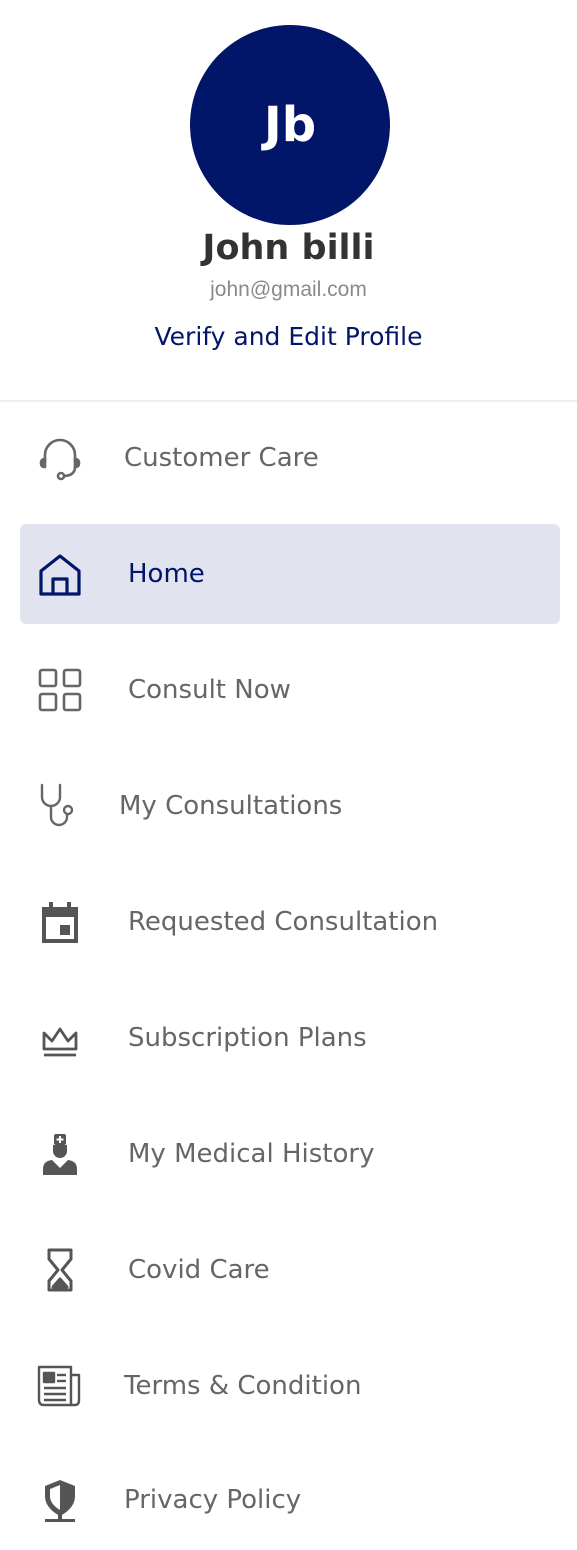 This screenshot has height=1550, width=577. I want to click on crown-icon, so click(60, 1038).